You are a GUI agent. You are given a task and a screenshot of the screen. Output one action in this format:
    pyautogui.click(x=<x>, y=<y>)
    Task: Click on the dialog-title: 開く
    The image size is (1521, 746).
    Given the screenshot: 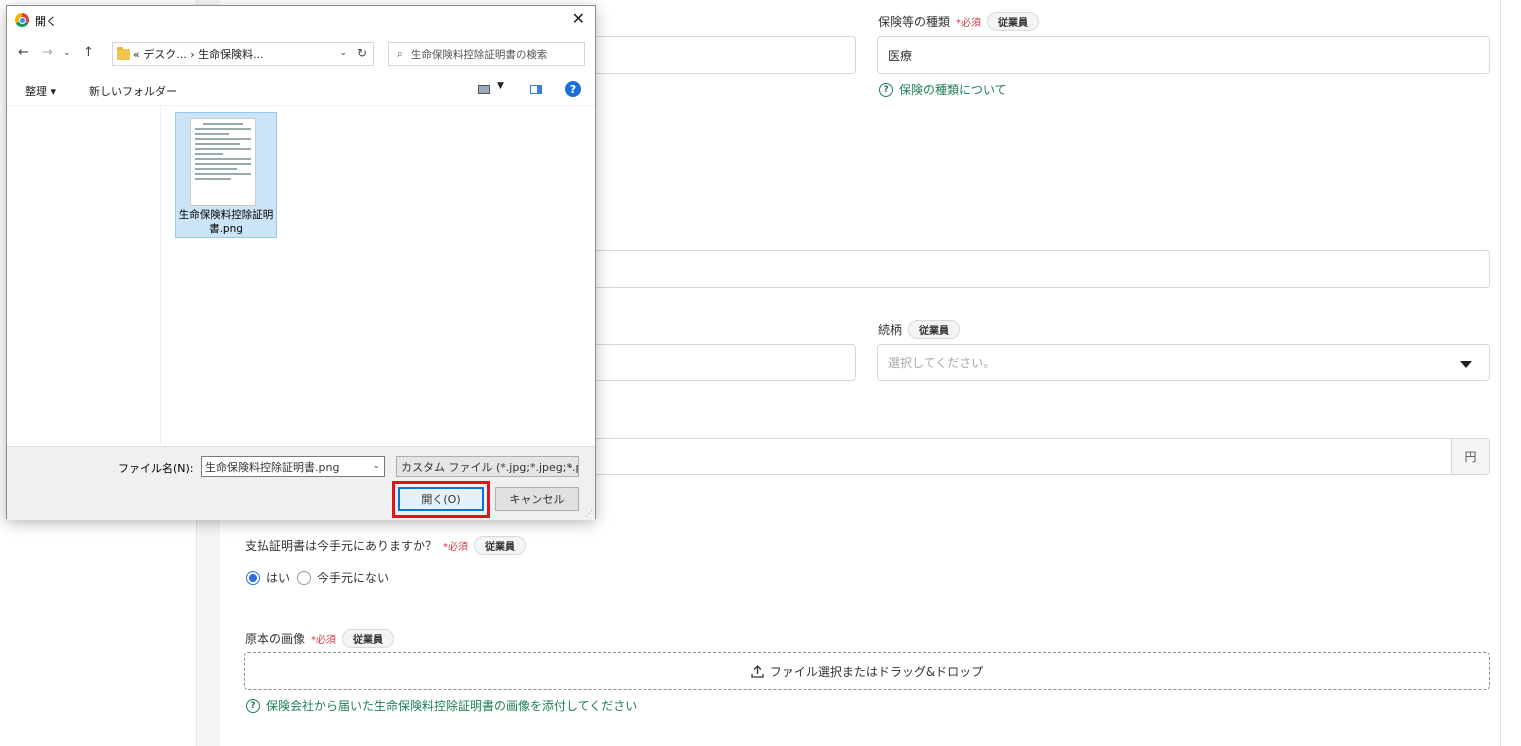 What is the action you would take?
    pyautogui.click(x=46, y=21)
    